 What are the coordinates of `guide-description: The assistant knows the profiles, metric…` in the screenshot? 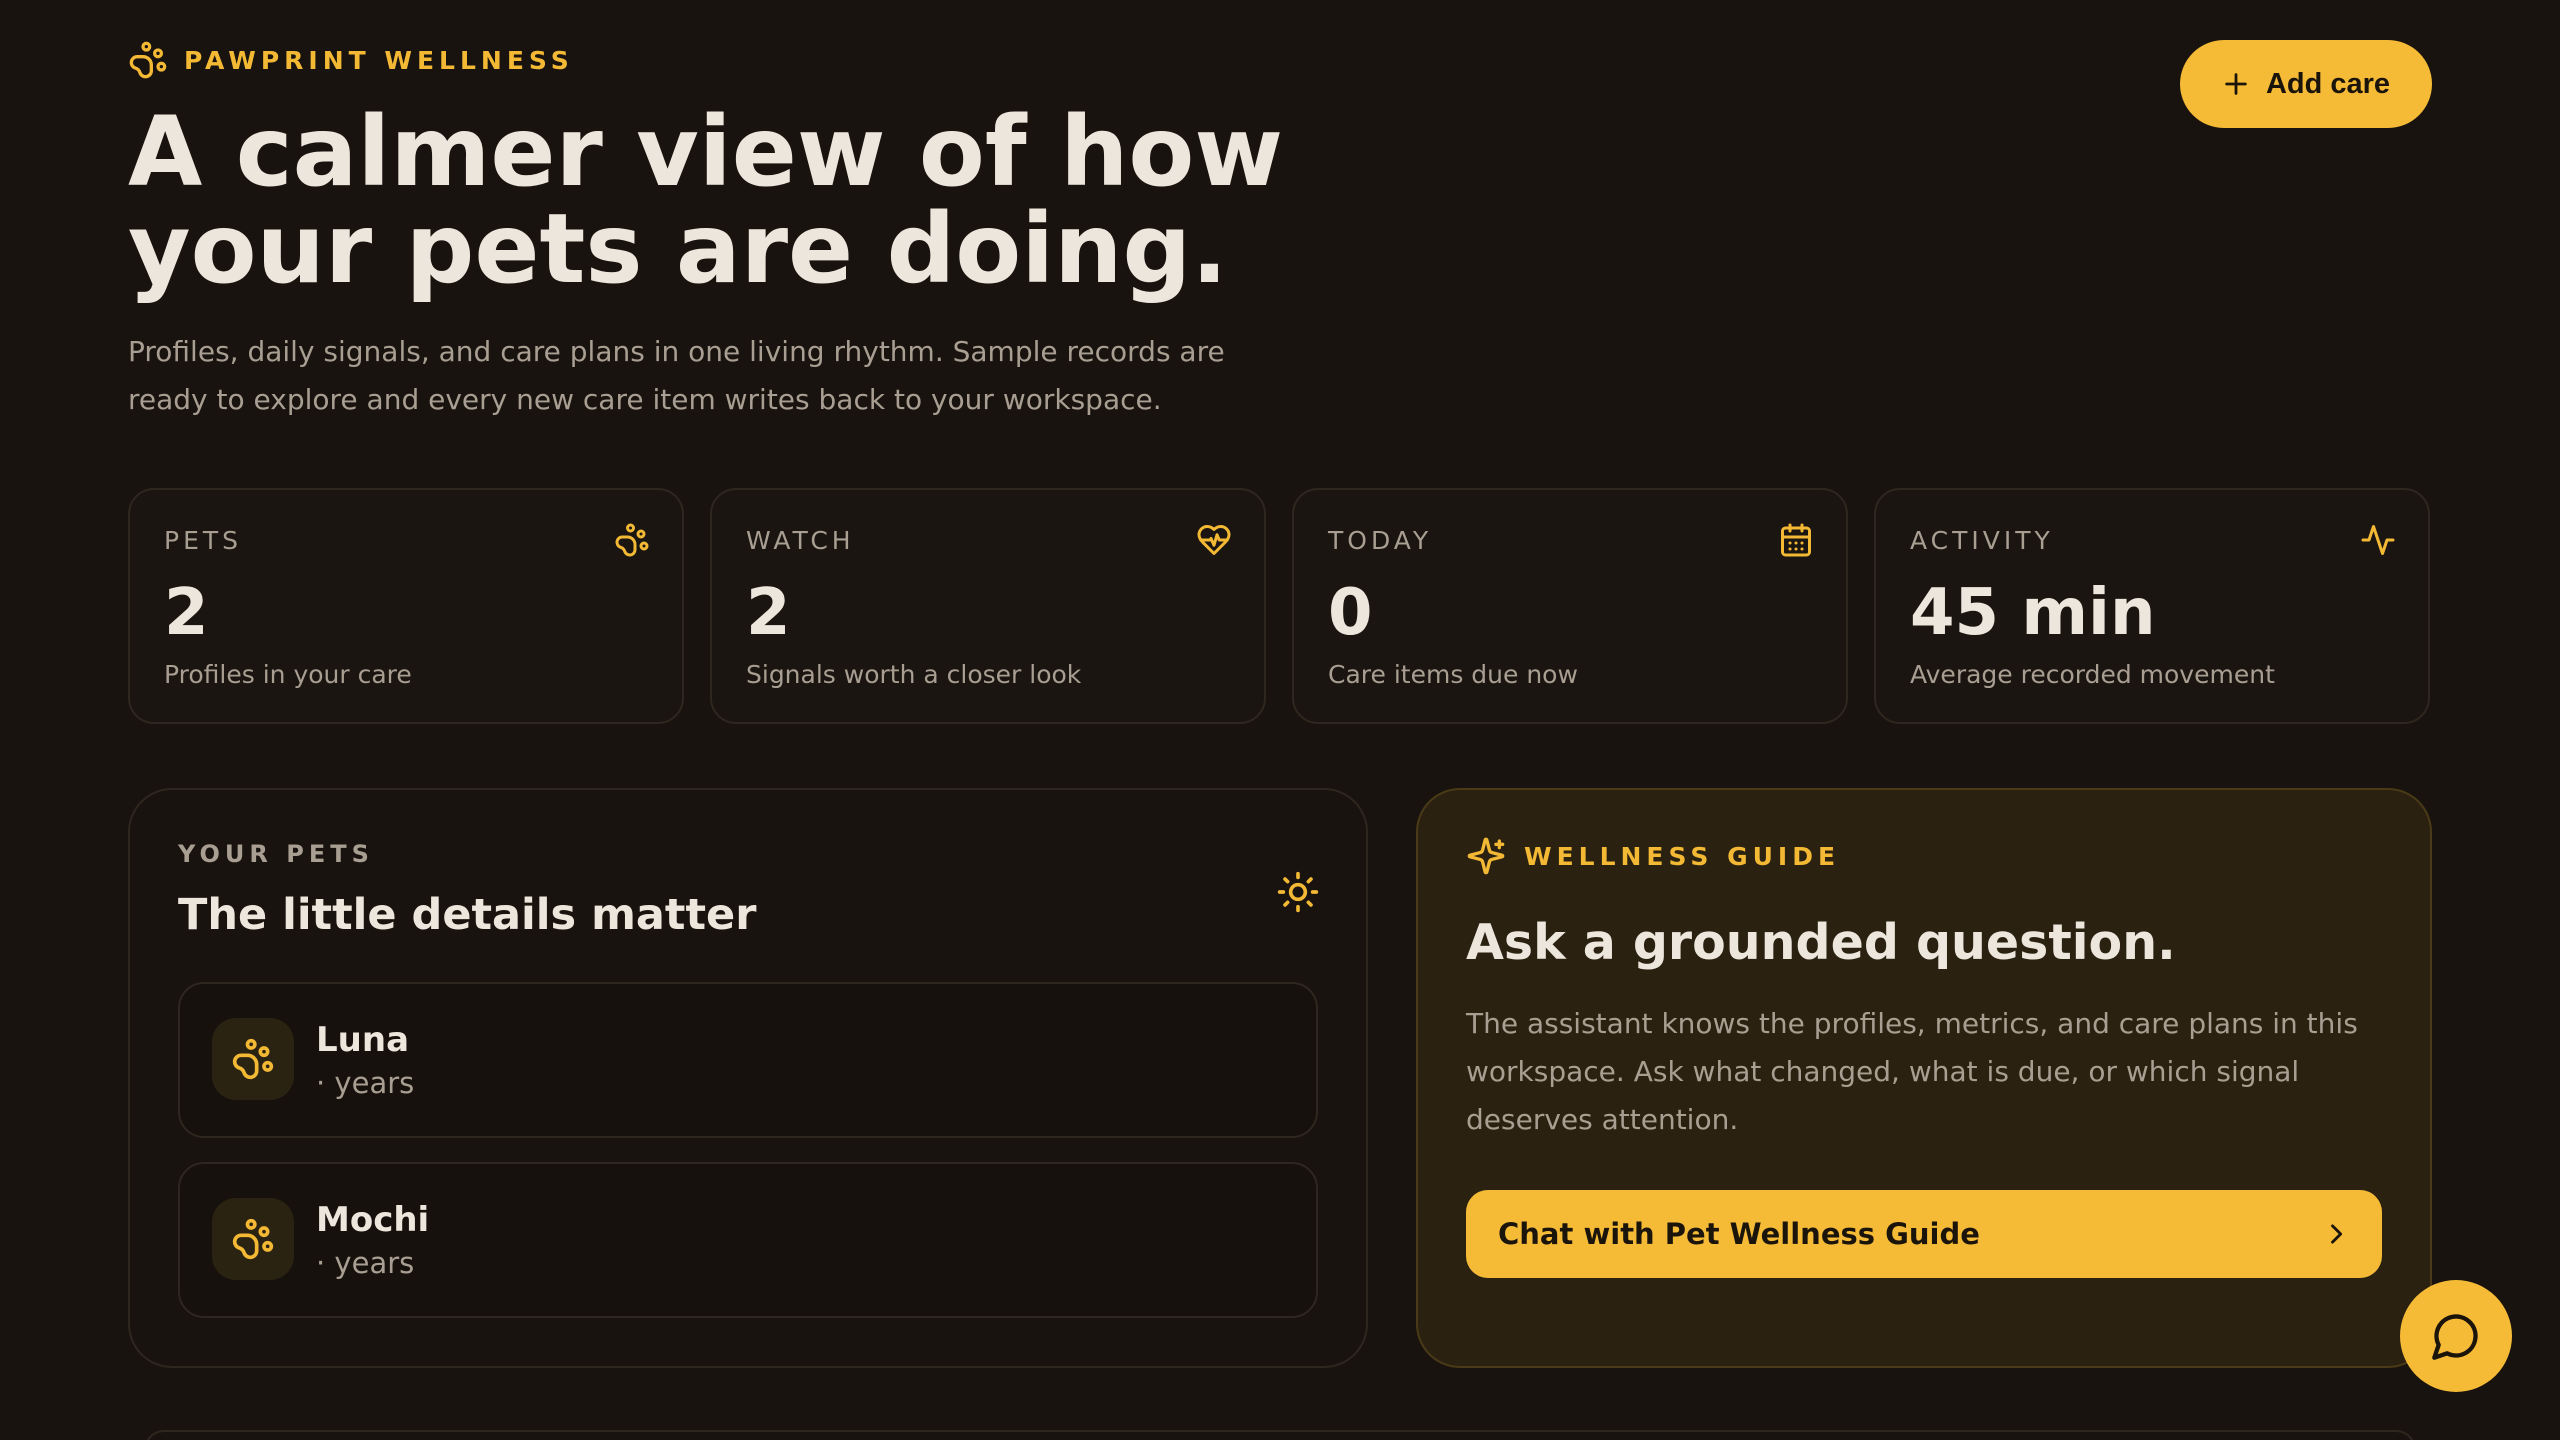 It's located at (1912, 1071).